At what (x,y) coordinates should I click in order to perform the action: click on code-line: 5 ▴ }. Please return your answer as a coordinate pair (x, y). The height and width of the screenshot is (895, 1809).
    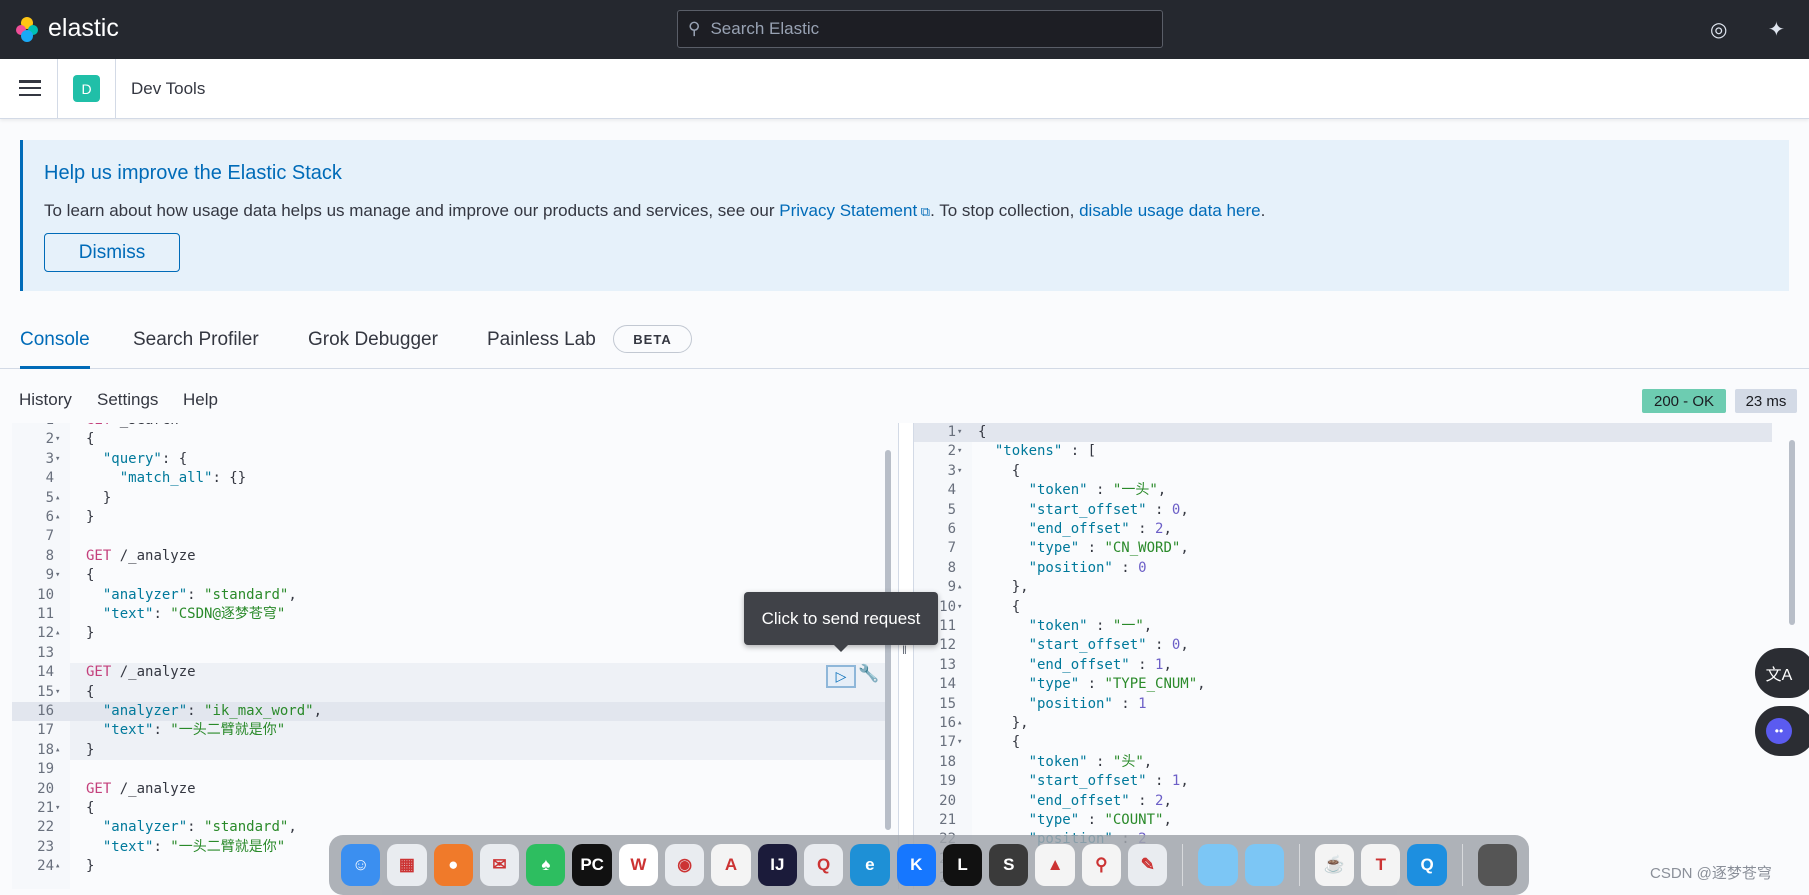
    Looking at the image, I should click on (455, 498).